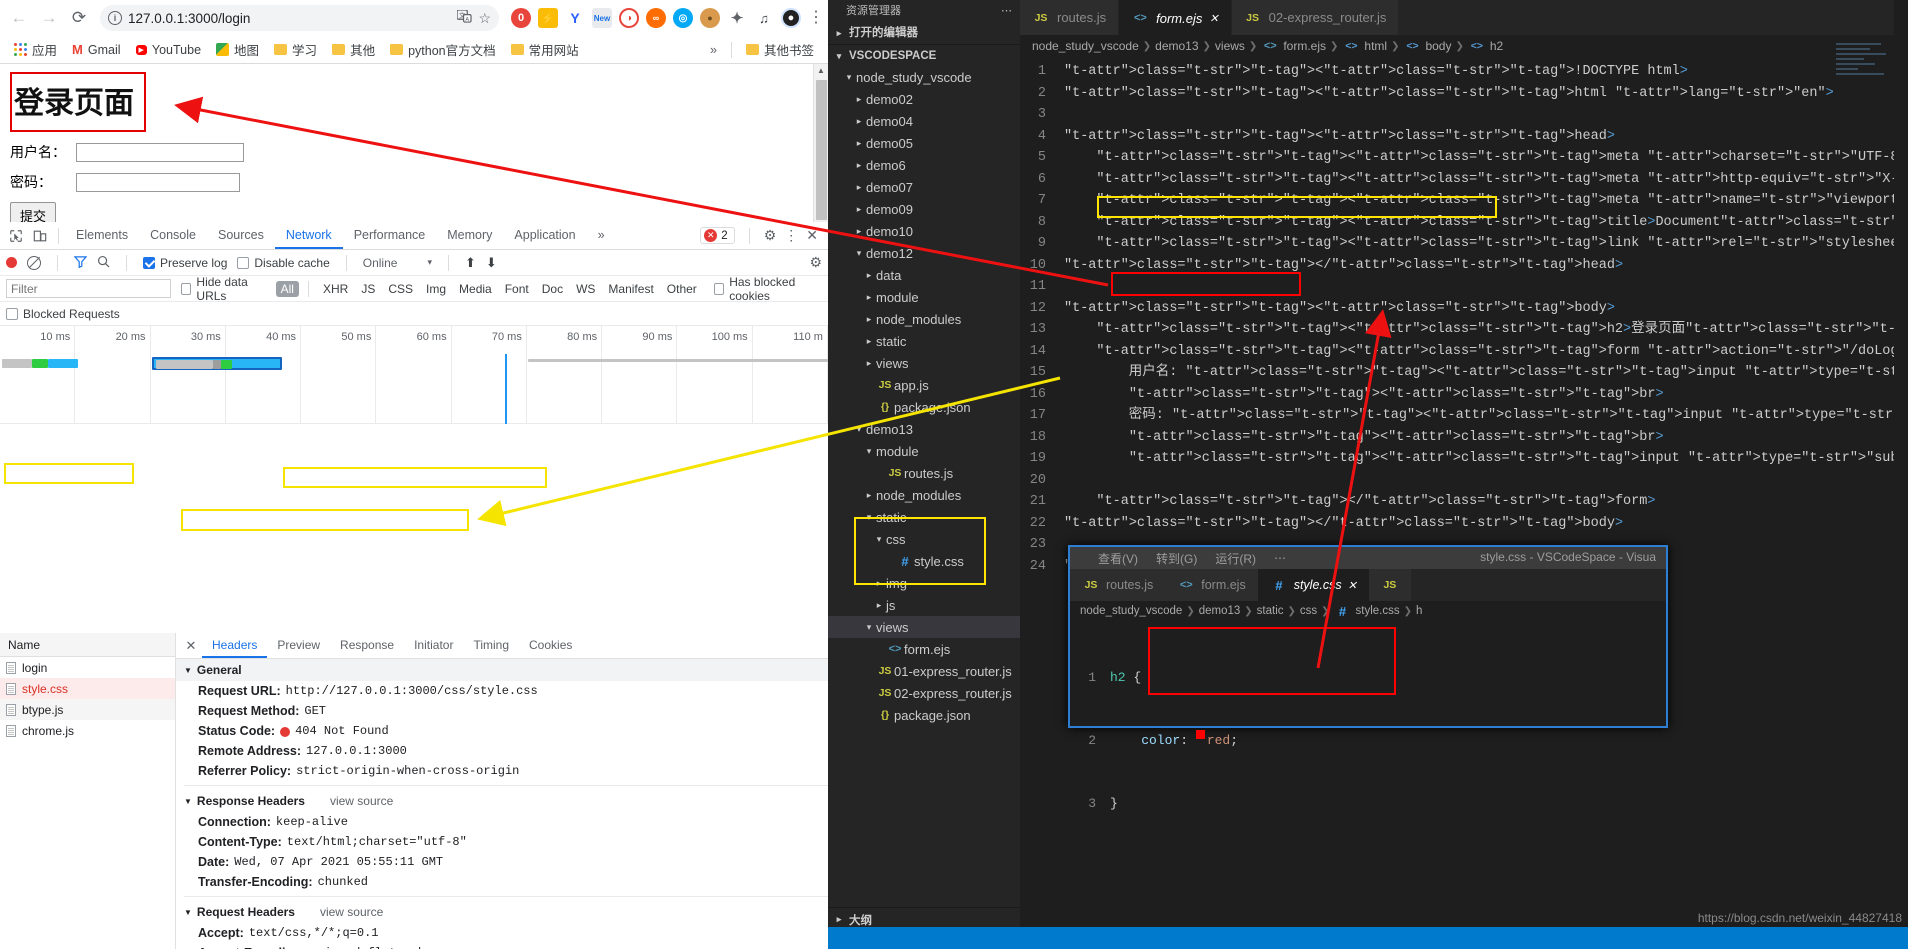 The height and width of the screenshot is (949, 1908). I want to click on tree-item-style-css: # style.css, so click(924, 561).